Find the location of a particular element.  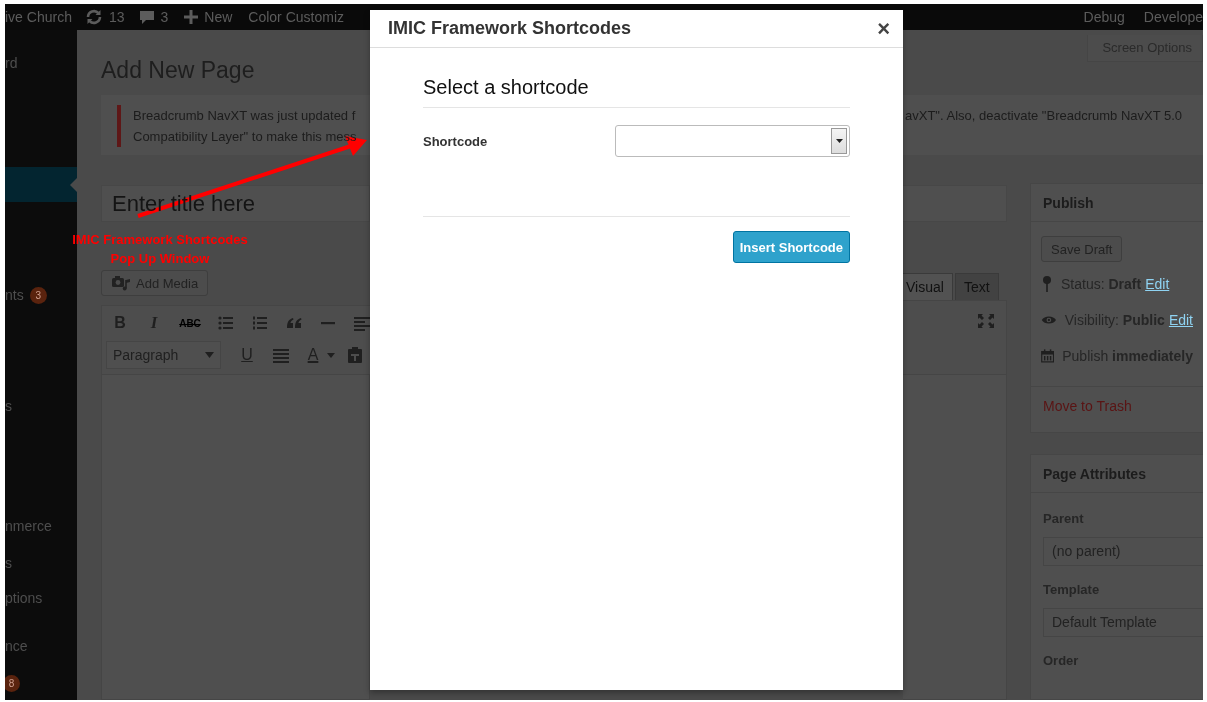

field-label: Shortcode is located at coordinates (456, 141).